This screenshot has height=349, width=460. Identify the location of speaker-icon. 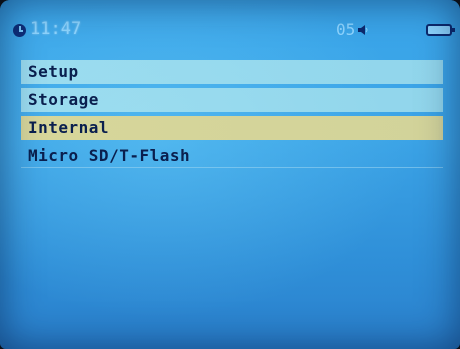
(363, 30).